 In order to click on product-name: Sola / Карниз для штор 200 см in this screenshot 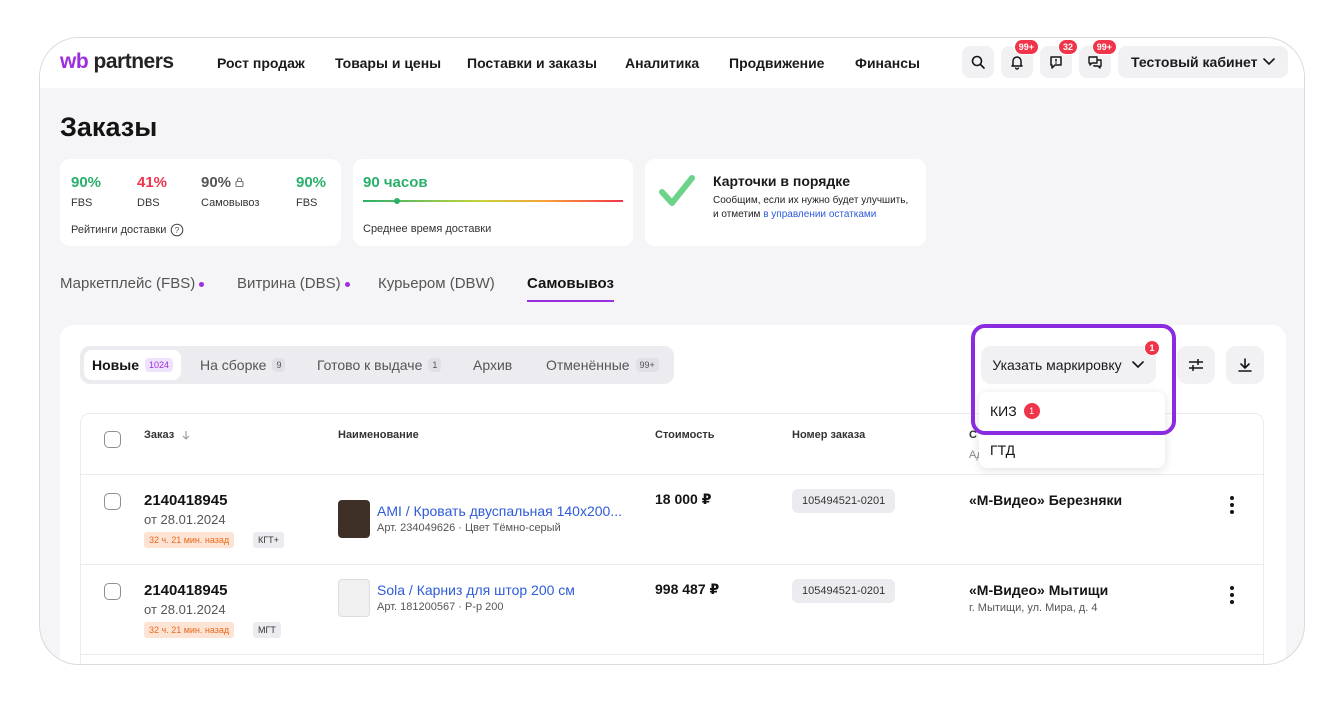, I will do `click(476, 590)`.